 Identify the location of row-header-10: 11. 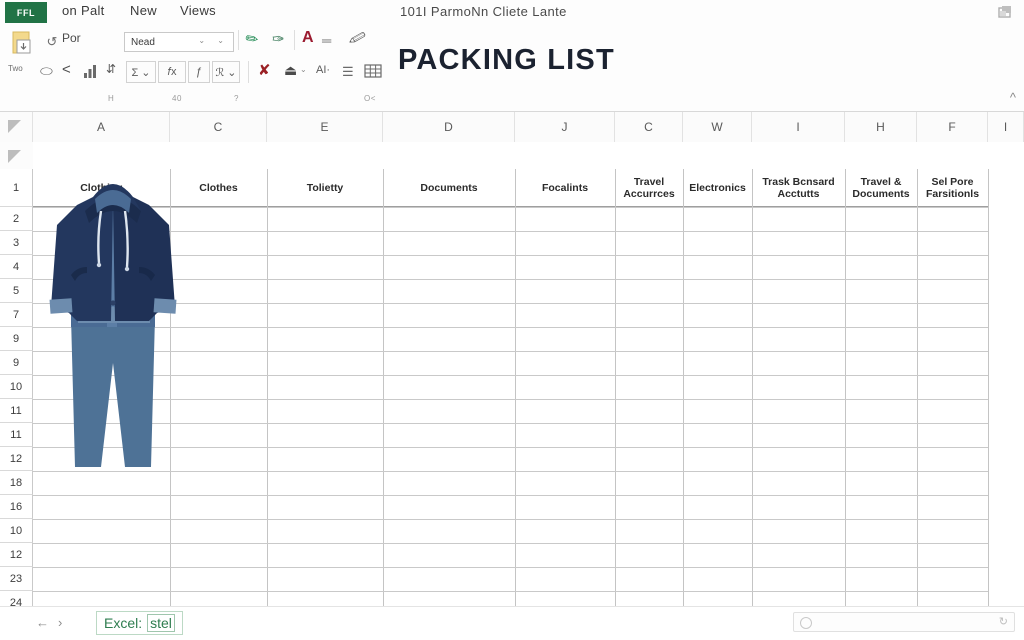
(16, 435).